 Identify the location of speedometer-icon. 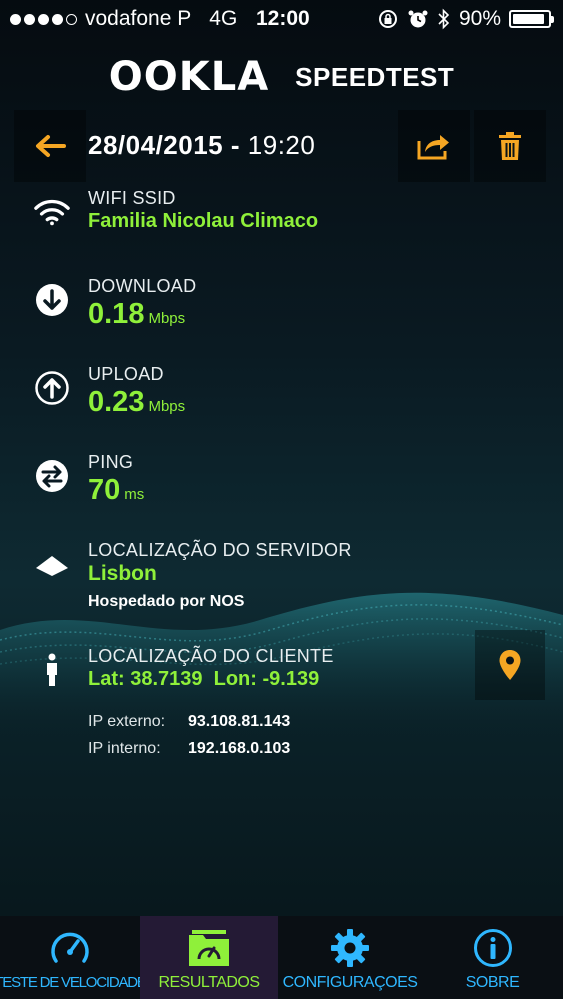
(70, 948).